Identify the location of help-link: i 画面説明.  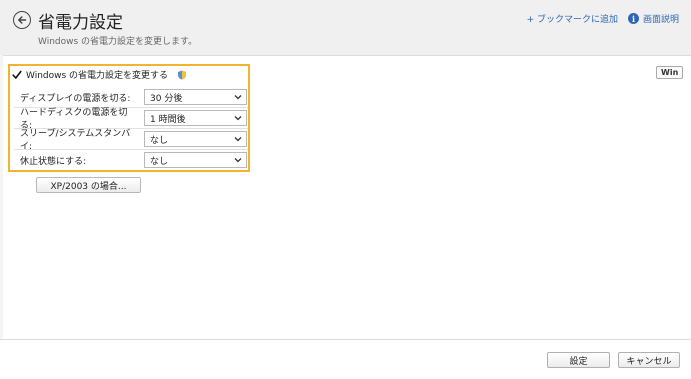
(653, 18).